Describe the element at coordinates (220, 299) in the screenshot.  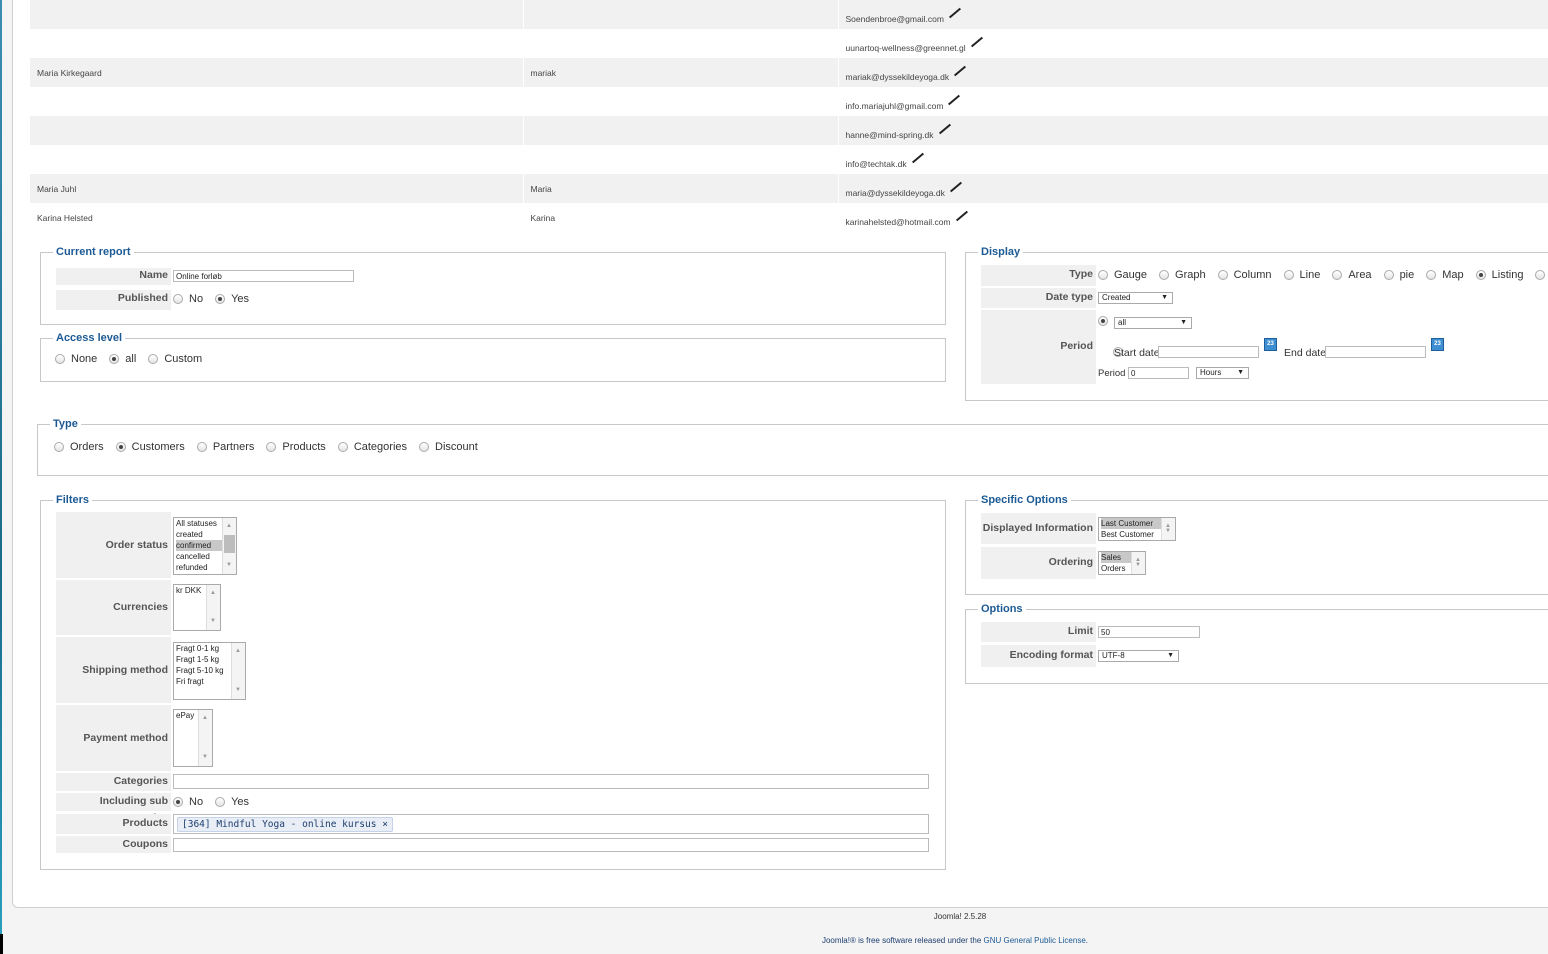
I see `published-yes-radio` at that location.